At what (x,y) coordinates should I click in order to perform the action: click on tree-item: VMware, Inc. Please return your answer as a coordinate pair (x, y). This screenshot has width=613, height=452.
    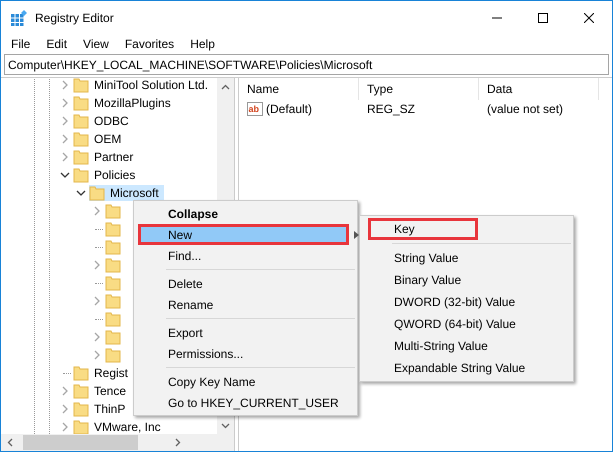
    Looking at the image, I should click on (127, 427).